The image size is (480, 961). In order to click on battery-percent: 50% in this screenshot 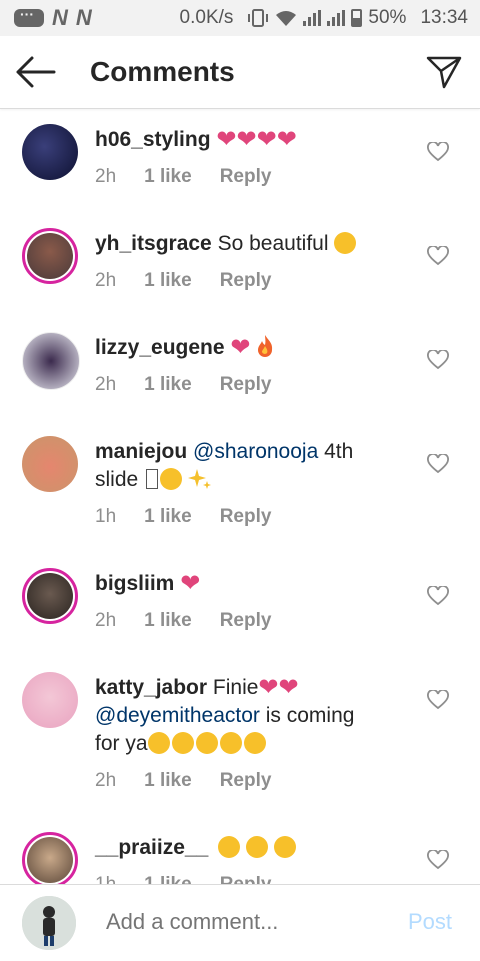, I will do `click(387, 17)`.